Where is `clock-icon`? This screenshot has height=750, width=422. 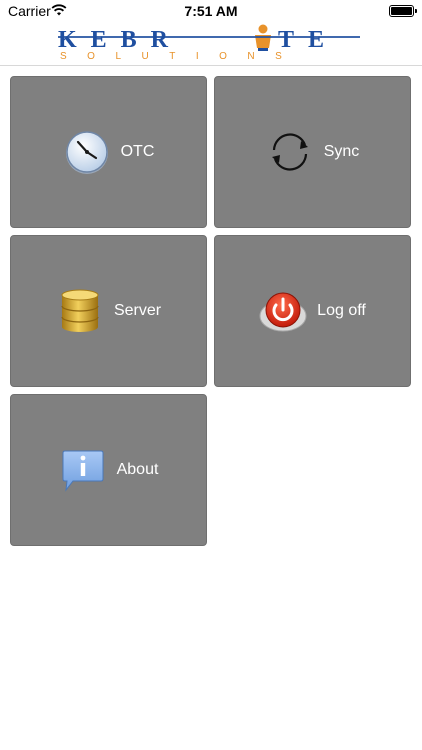 clock-icon is located at coordinates (86, 152).